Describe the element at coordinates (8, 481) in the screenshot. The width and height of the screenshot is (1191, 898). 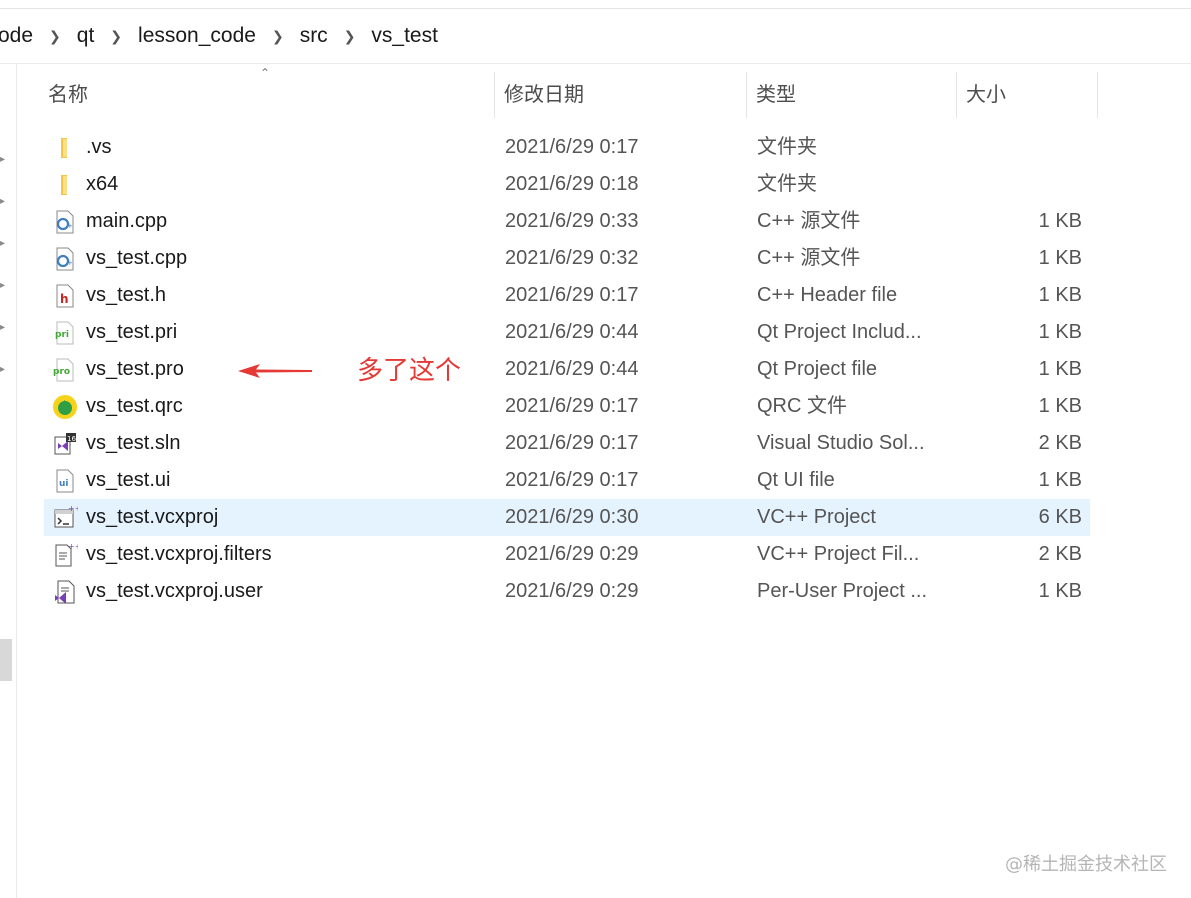
I see `navigation-pane: ▸ ▸ ▸ ▸ ▸ ▸` at that location.